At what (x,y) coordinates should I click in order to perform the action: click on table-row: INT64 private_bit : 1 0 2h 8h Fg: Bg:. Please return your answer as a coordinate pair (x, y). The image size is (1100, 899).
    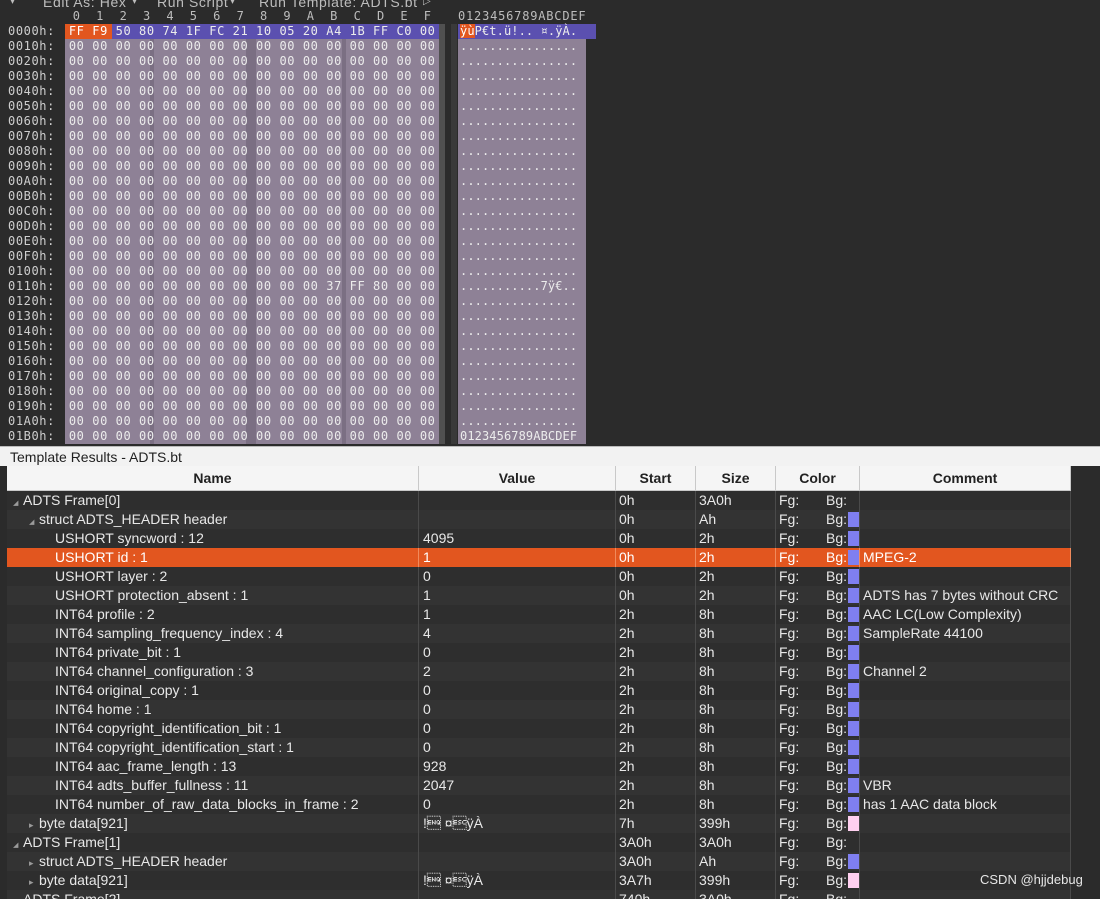
    Looking at the image, I should click on (539, 652).